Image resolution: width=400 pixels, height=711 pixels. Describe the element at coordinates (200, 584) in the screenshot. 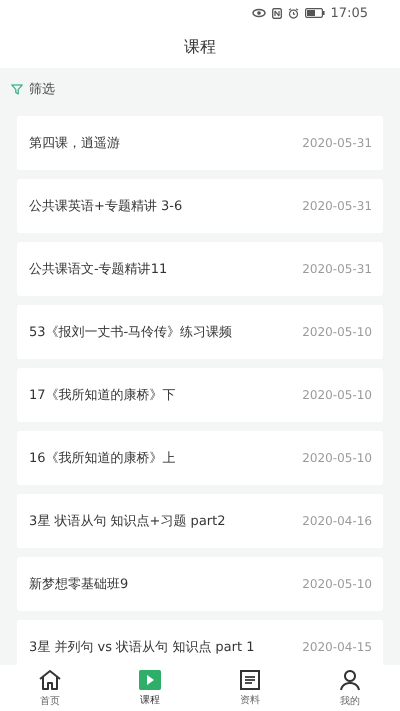

I see `course-card: 新梦想零基础班9 2020-05-10` at that location.